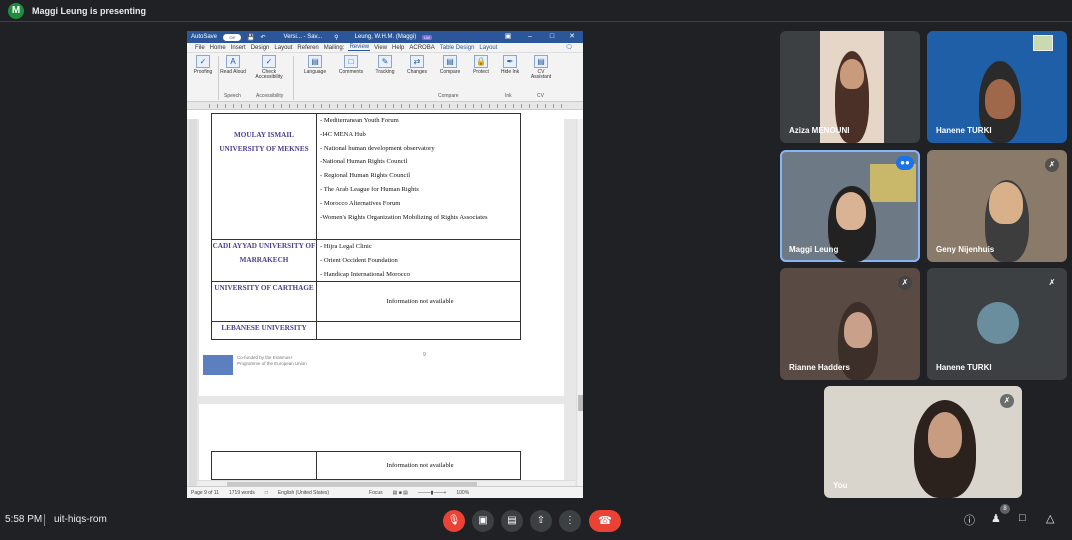 The image size is (1072, 540). What do you see at coordinates (360, 203) in the screenshot?
I see `partner-item: - Morocco Alternatives Forum` at bounding box center [360, 203].